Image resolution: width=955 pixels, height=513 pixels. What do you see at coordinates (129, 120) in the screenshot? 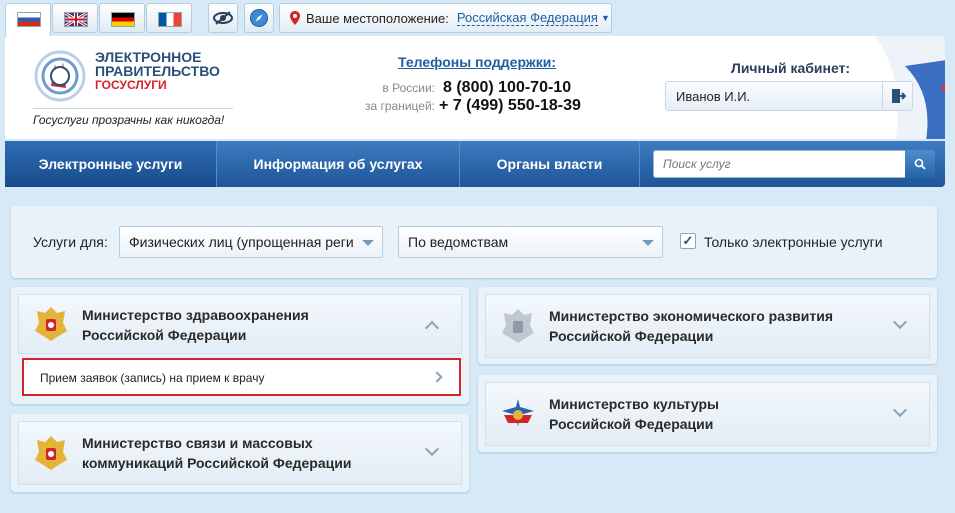
I see `slogan: Госуслуги прозрачны как никогда!` at bounding box center [129, 120].